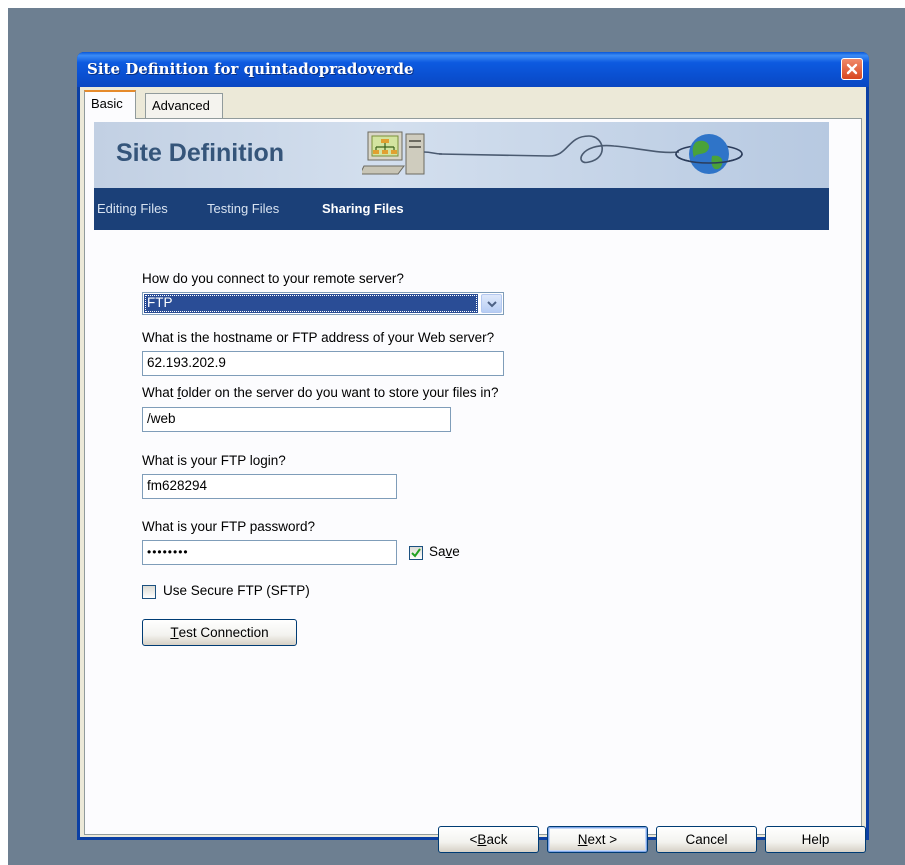 This screenshot has width=905, height=865. Describe the element at coordinates (250, 69) in the screenshot. I see `window-title: Site Definition for quintadopradoverde` at that location.